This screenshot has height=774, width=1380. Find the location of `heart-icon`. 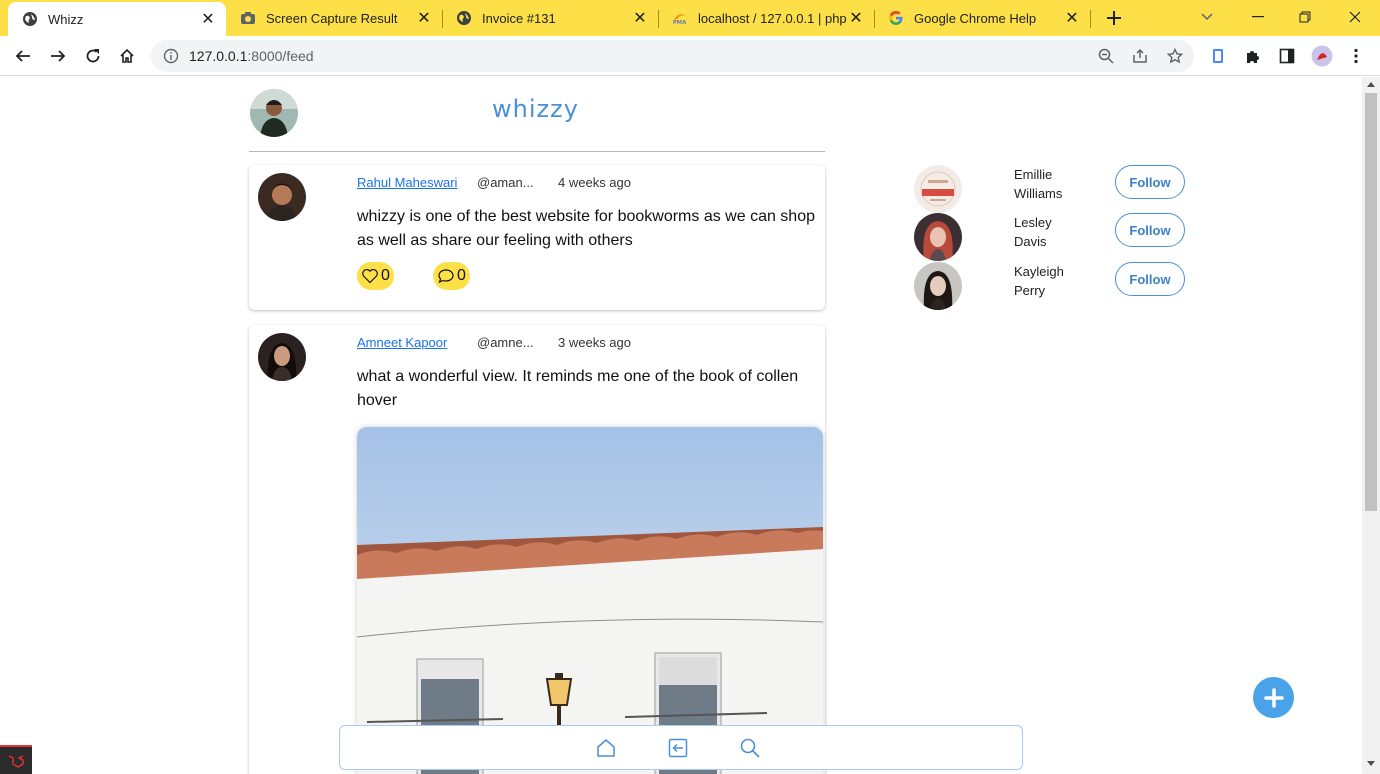

heart-icon is located at coordinates (370, 276).